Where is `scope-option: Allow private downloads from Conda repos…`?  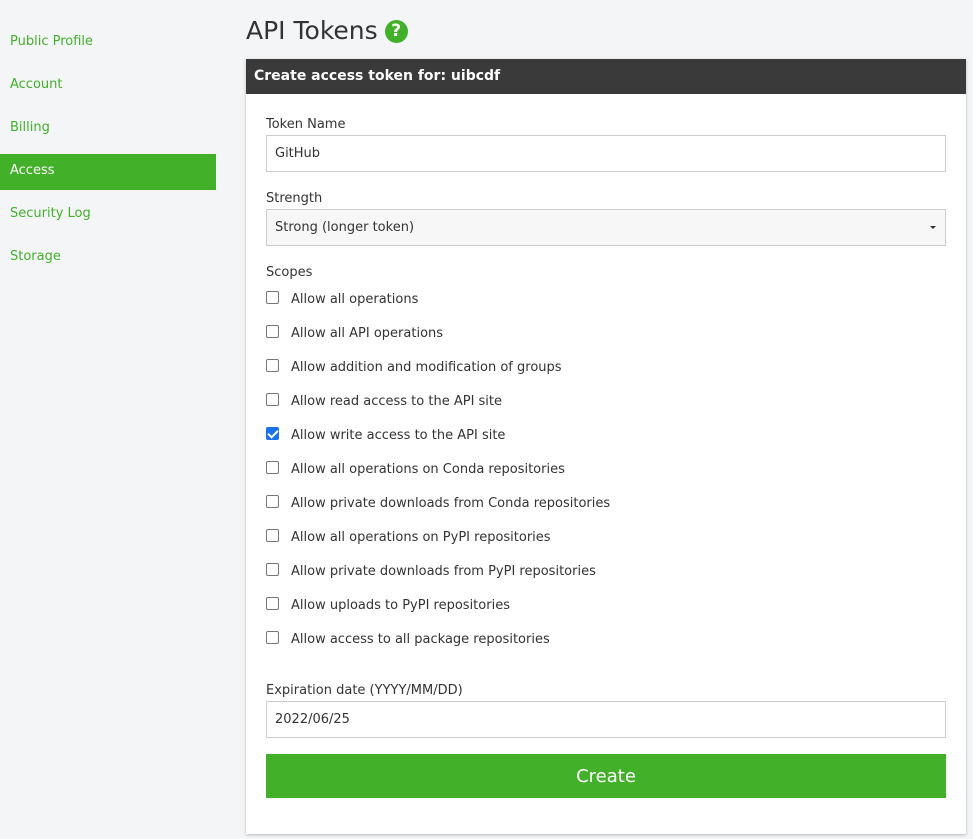
scope-option: Allow private downloads from Conda repos… is located at coordinates (606, 503).